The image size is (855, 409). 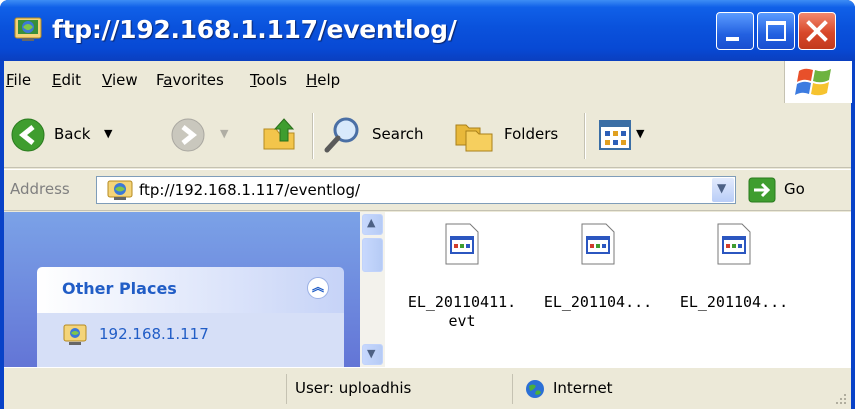 I want to click on up-folder-button, so click(x=280, y=135).